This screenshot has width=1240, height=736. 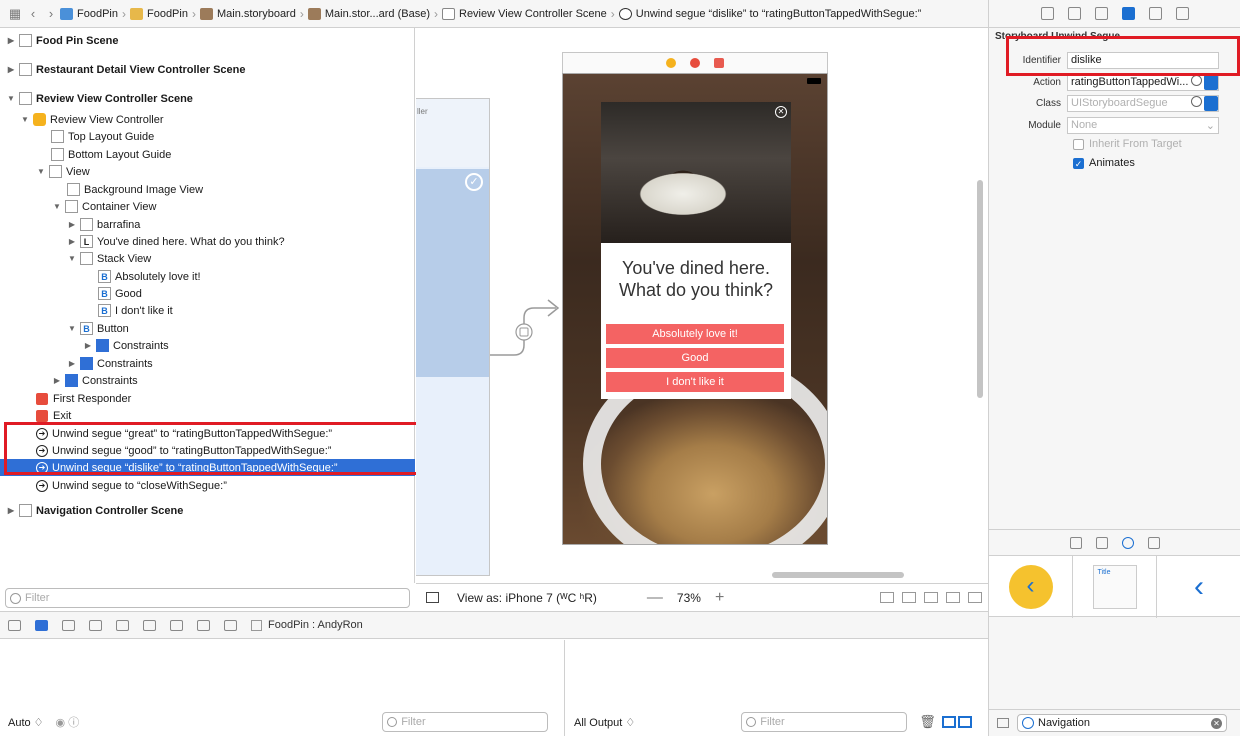 What do you see at coordinates (368, 13) in the screenshot?
I see `breadcrumb-storyboard-base: Main.stor...ard (Base)` at bounding box center [368, 13].